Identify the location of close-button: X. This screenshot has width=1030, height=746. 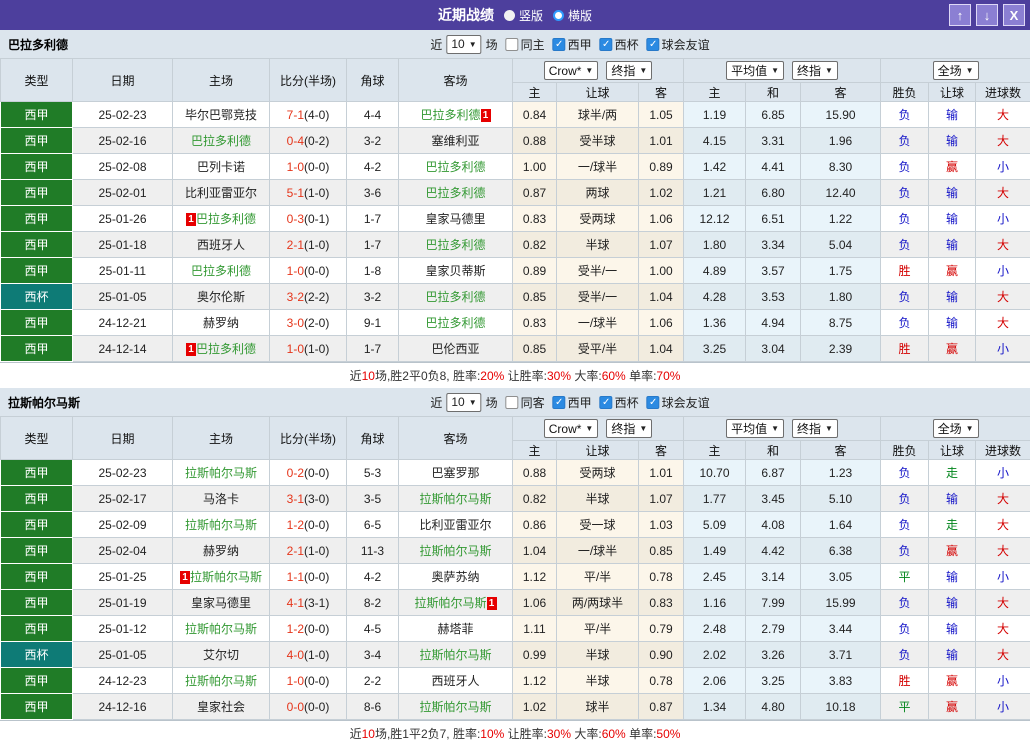
(1014, 15).